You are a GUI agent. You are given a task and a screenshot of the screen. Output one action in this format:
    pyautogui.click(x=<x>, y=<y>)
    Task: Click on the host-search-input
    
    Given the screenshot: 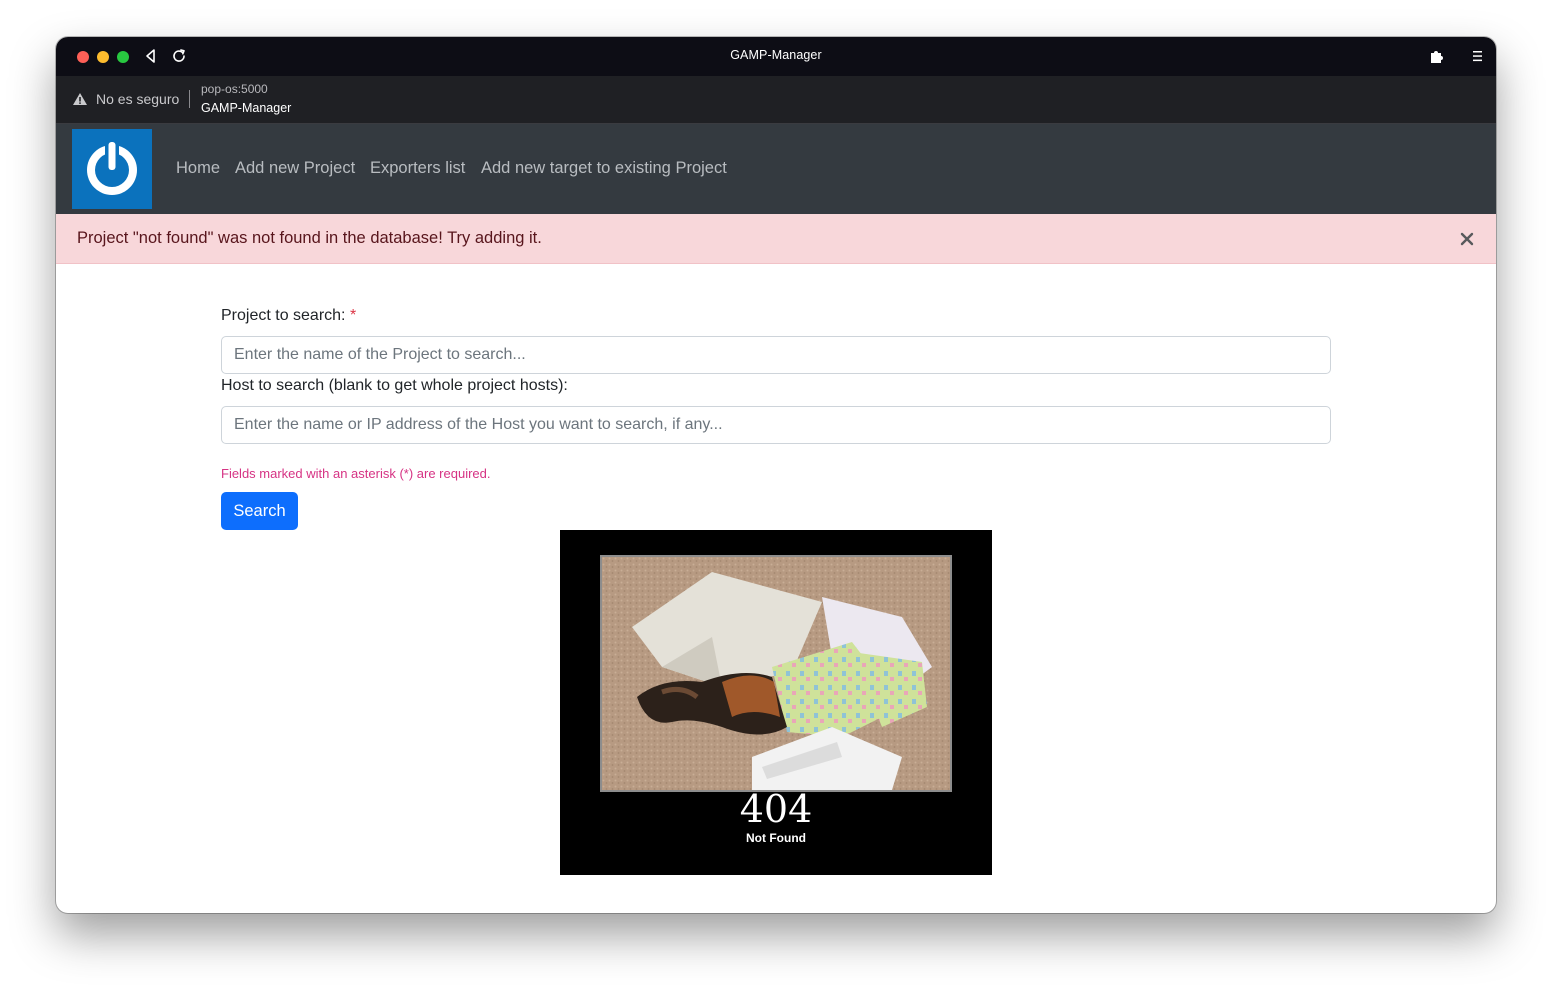 What is the action you would take?
    pyautogui.click(x=776, y=425)
    